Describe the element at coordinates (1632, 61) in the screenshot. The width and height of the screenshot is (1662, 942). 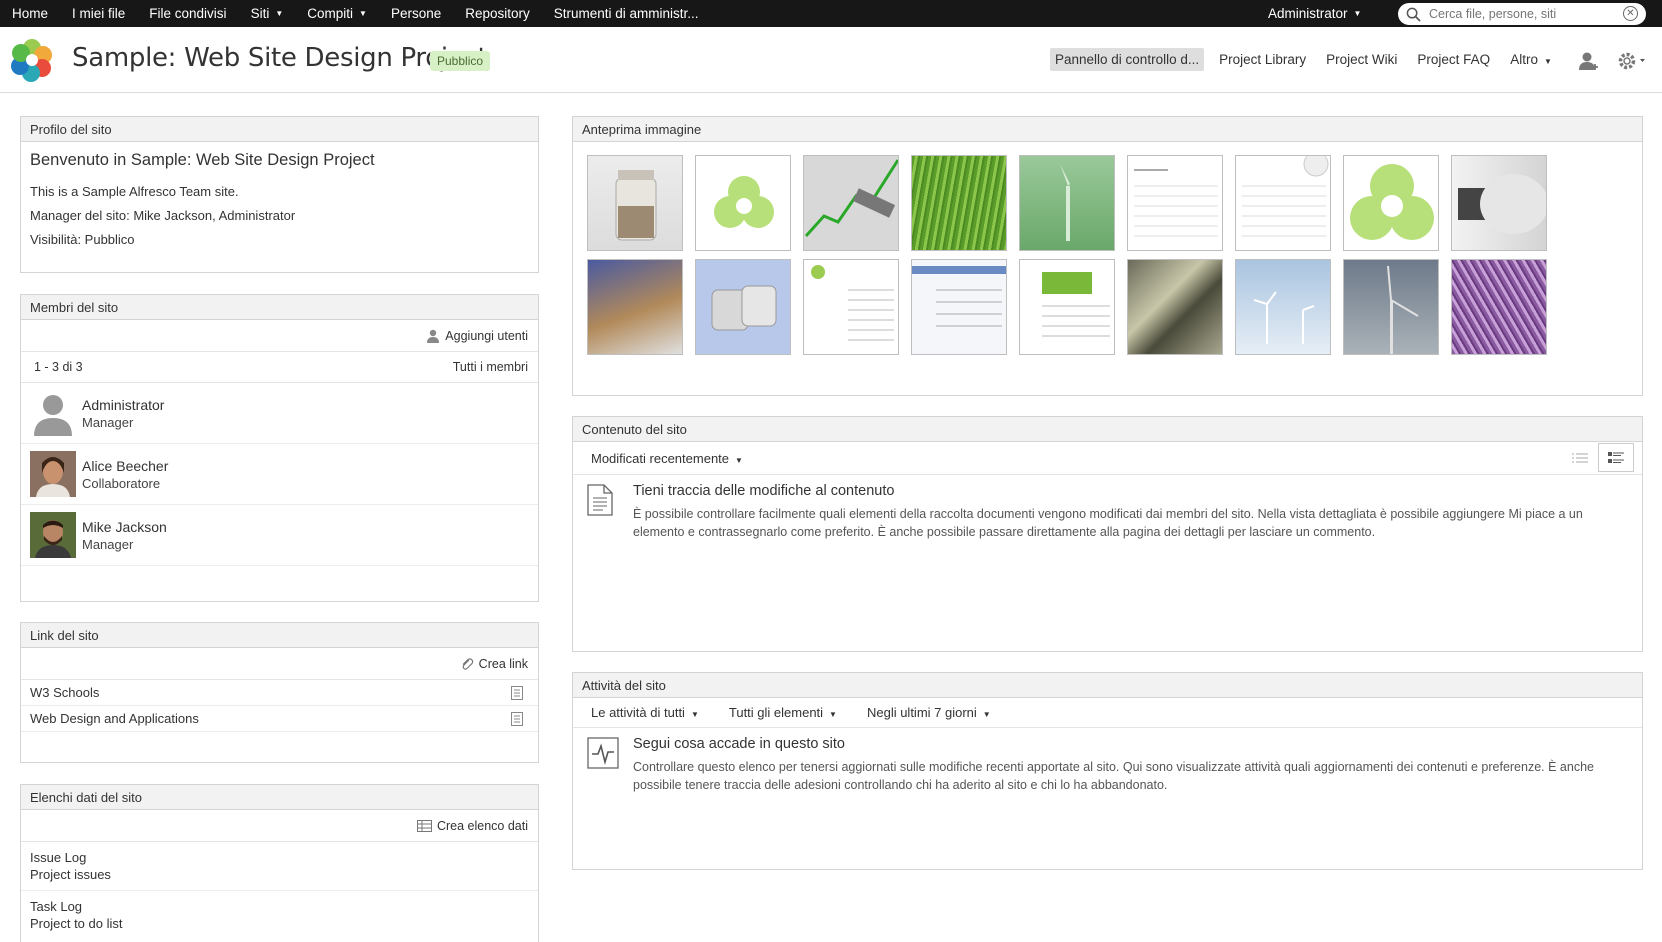
I see `gear-icon` at that location.